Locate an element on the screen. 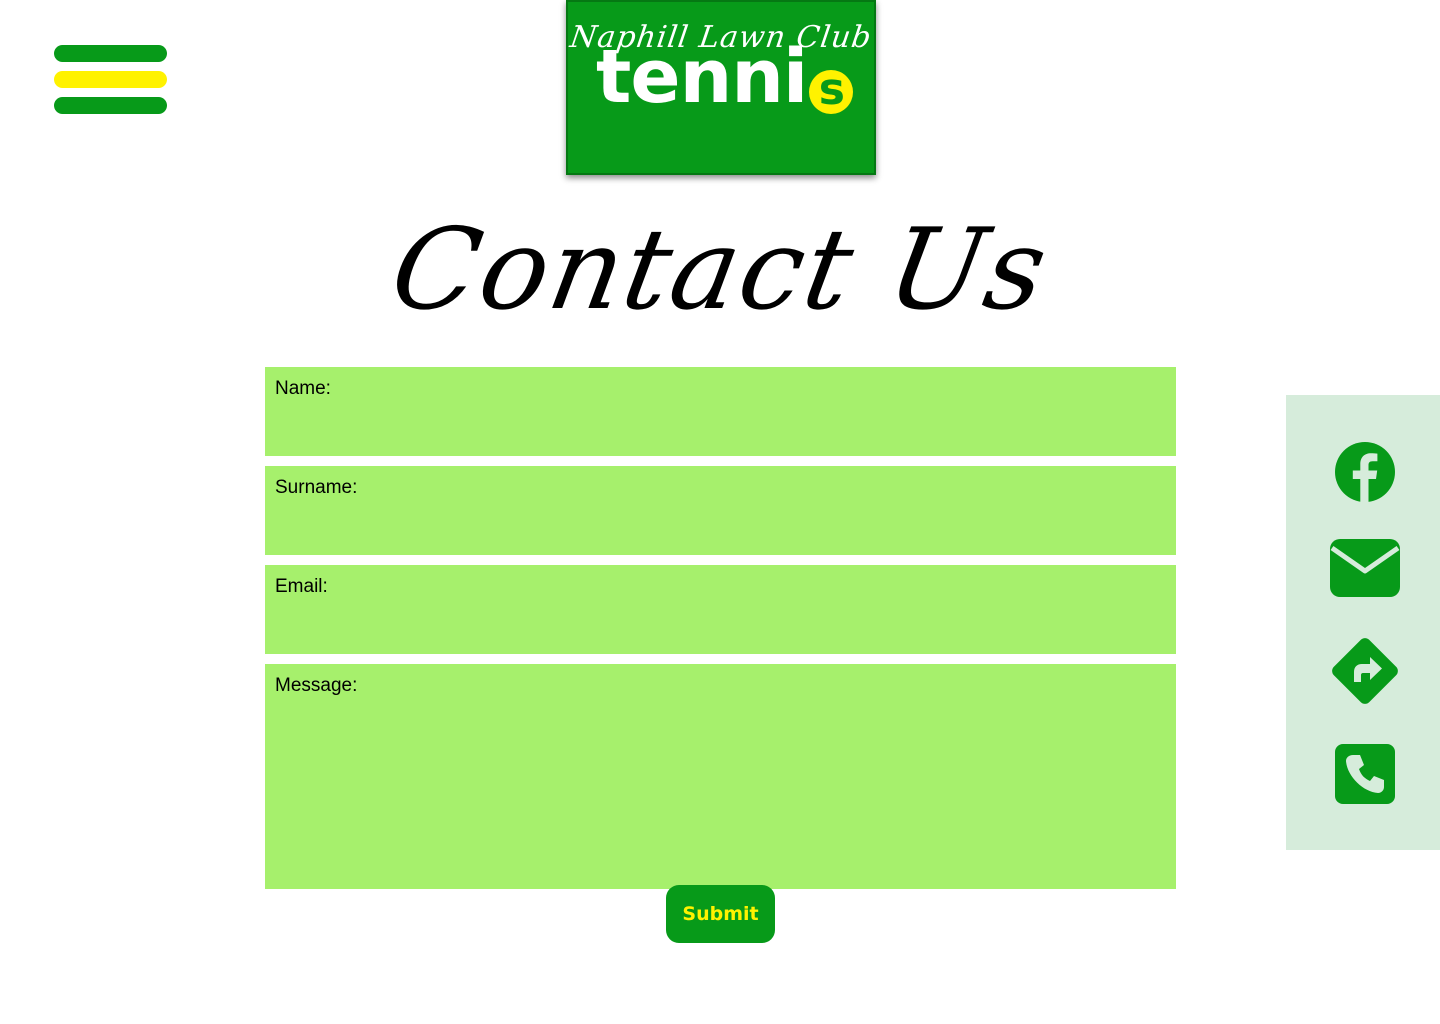  club-logo: Naphill Lawn Club tenni s is located at coordinates (721, 87).